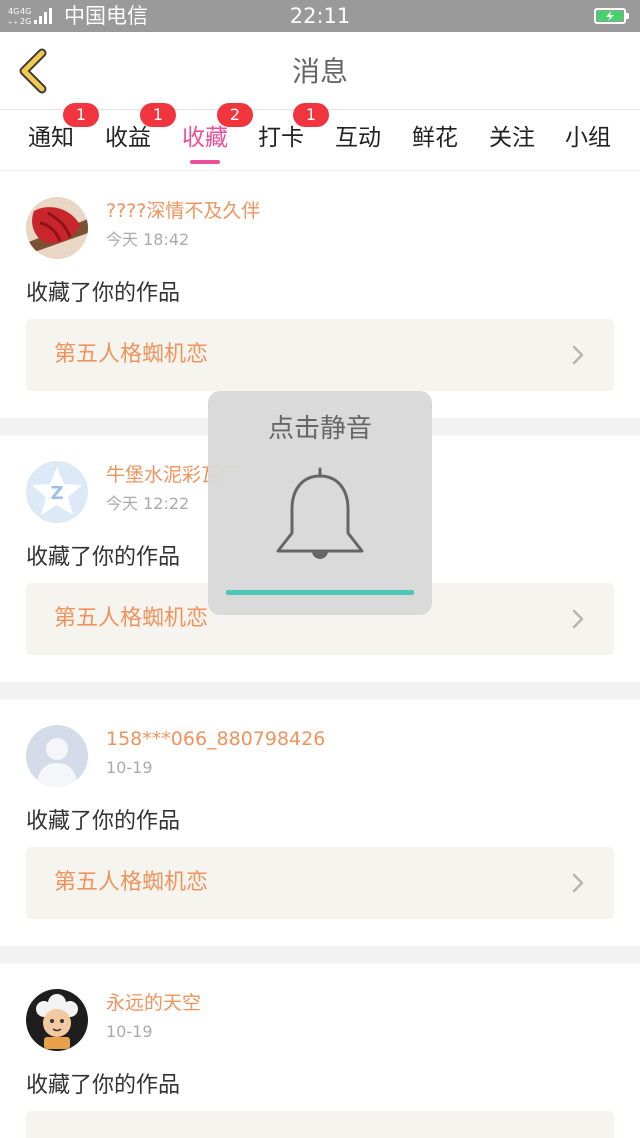 The width and height of the screenshot is (640, 1138). I want to click on timestamp: 今天 18:42, so click(148, 239).